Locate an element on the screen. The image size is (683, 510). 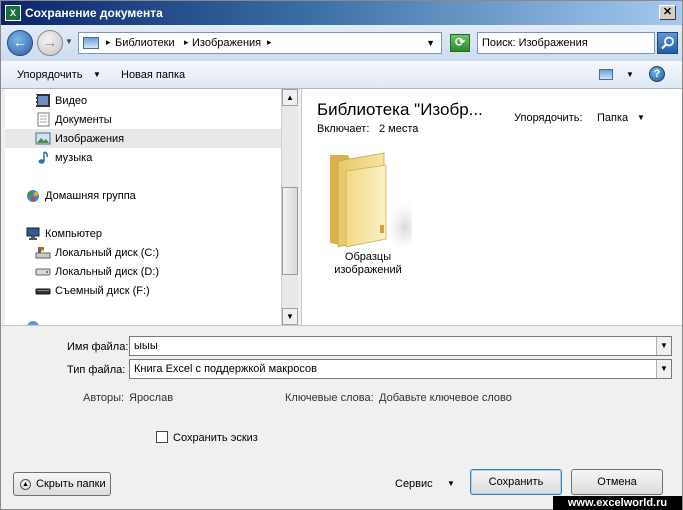
nav-item-homegroup: Домашняя группа is located at coordinates (143, 195).